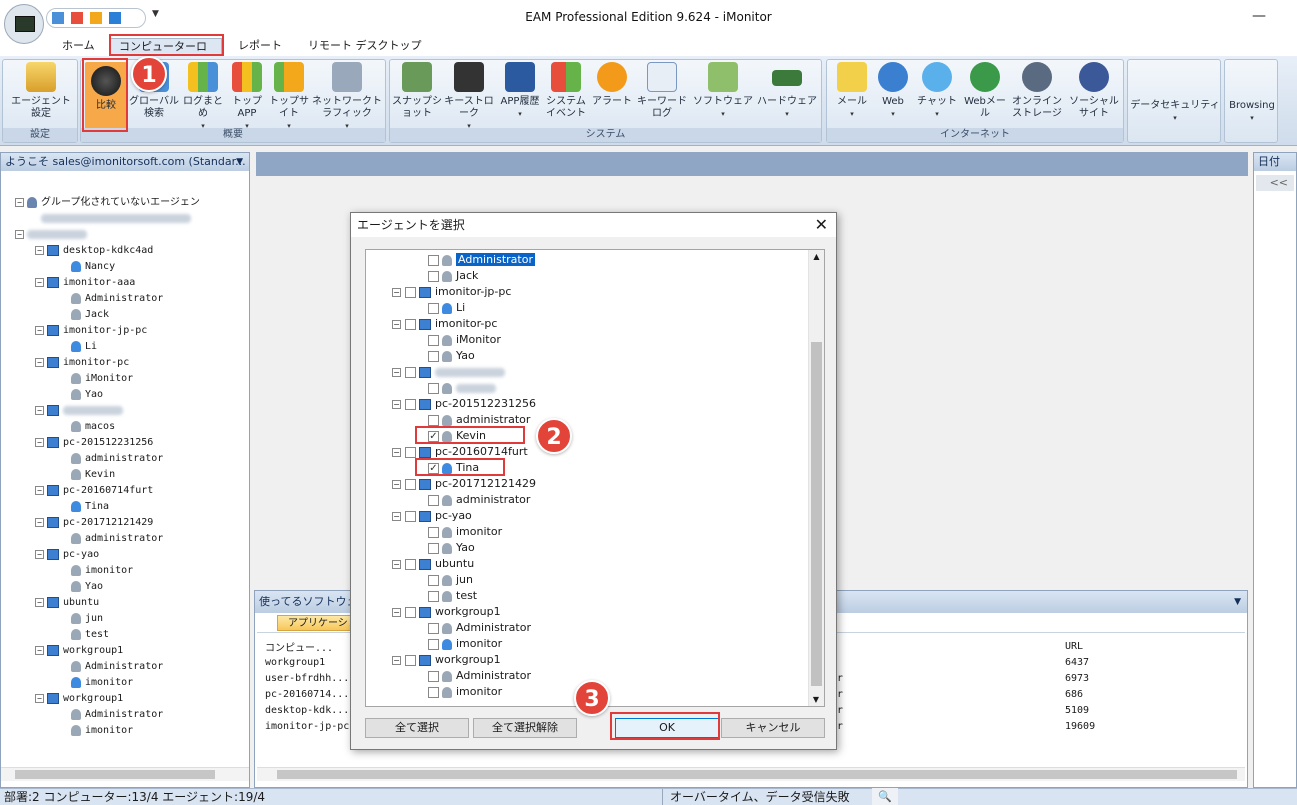 Image resolution: width=1297 pixels, height=805 pixels. Describe the element at coordinates (464, 340) in the screenshot. I see `dialog-user-item: iMonitor` at that location.